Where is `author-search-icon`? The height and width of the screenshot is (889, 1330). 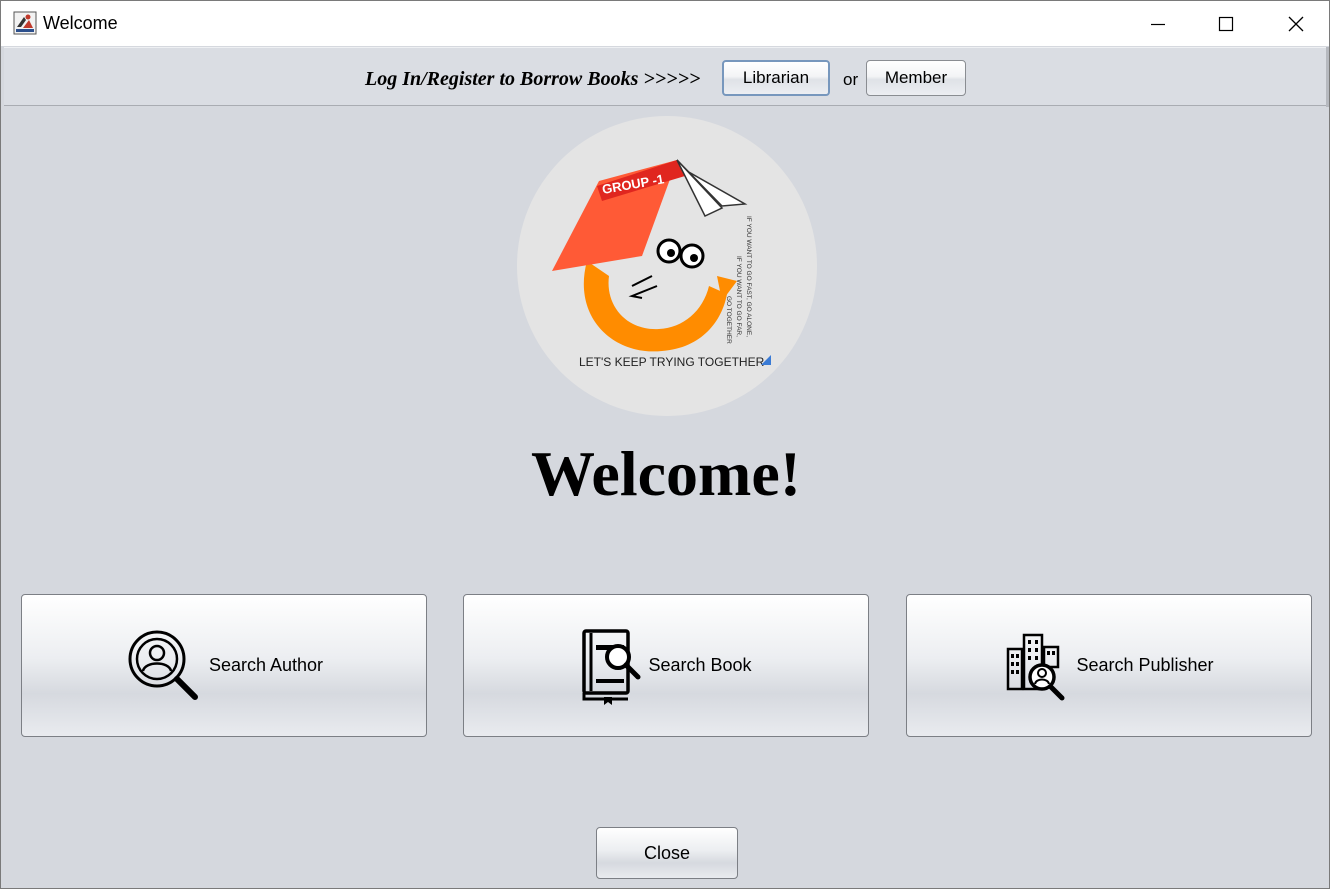 author-search-icon is located at coordinates (163, 665).